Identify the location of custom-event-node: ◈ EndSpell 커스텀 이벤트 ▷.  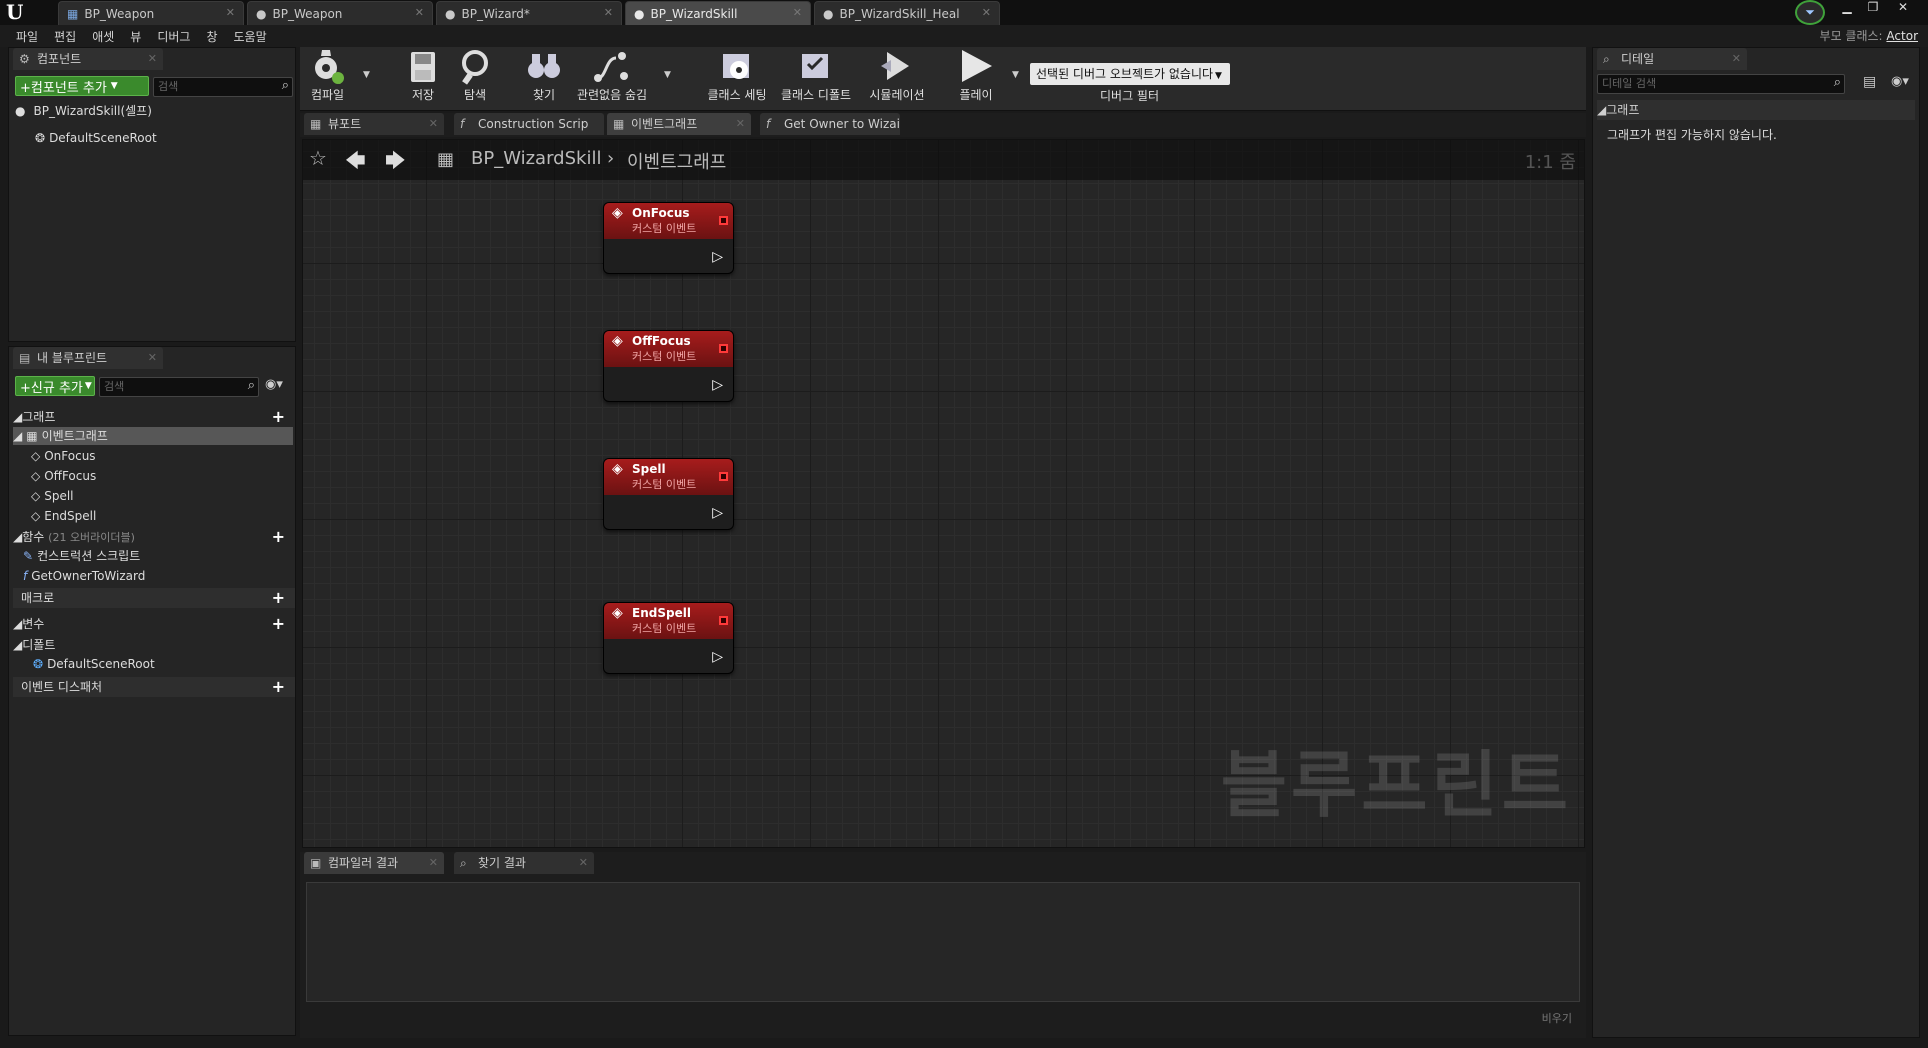
(668, 638).